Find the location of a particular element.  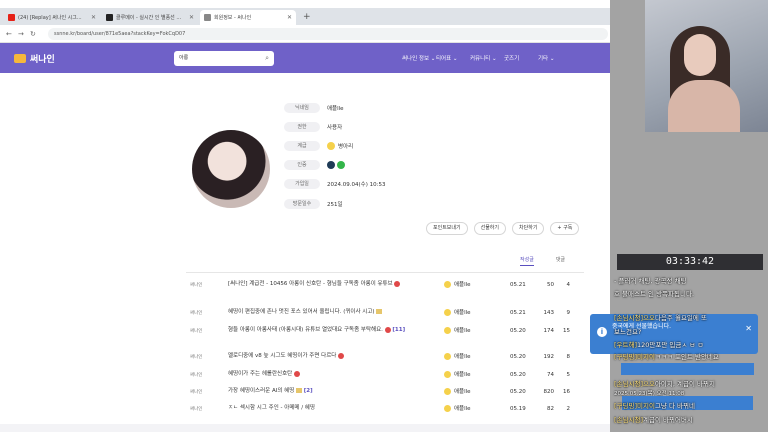

menu-item: 티어표 ⌄ is located at coordinates (453, 58).